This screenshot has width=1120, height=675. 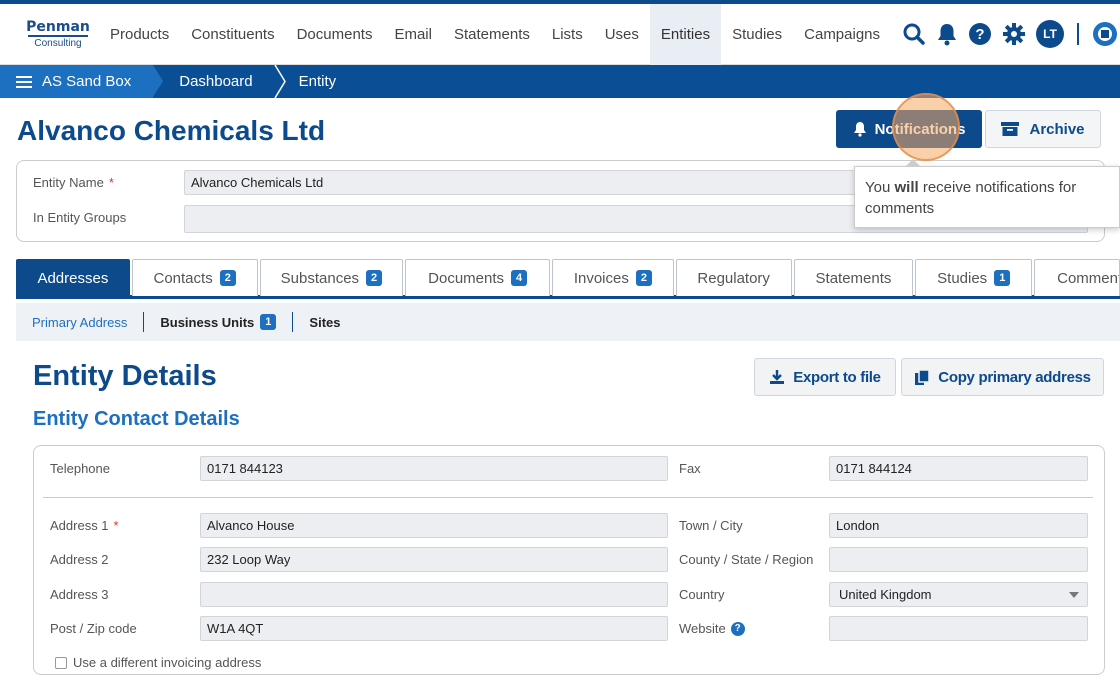 I want to click on entity-name-label-text: Entity Name, so click(x=68, y=182).